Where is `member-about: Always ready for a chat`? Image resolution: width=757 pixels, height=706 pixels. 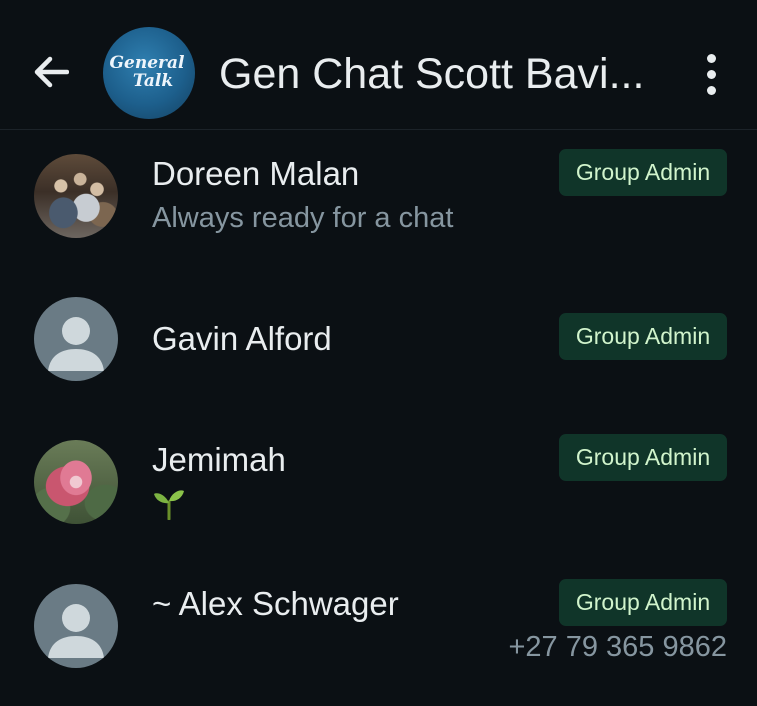 member-about: Always ready for a chat is located at coordinates (303, 218).